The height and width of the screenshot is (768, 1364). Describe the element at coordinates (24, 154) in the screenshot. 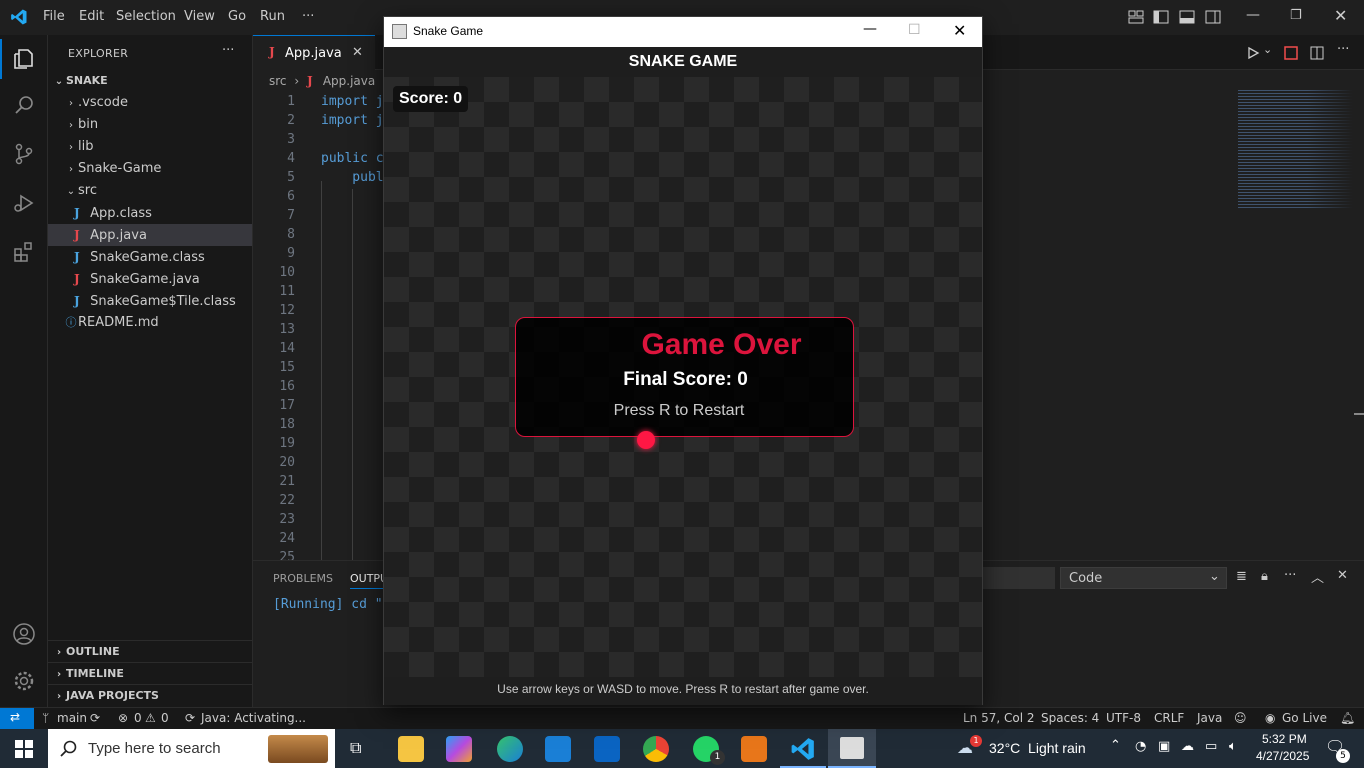

I see `source-control-icon` at that location.